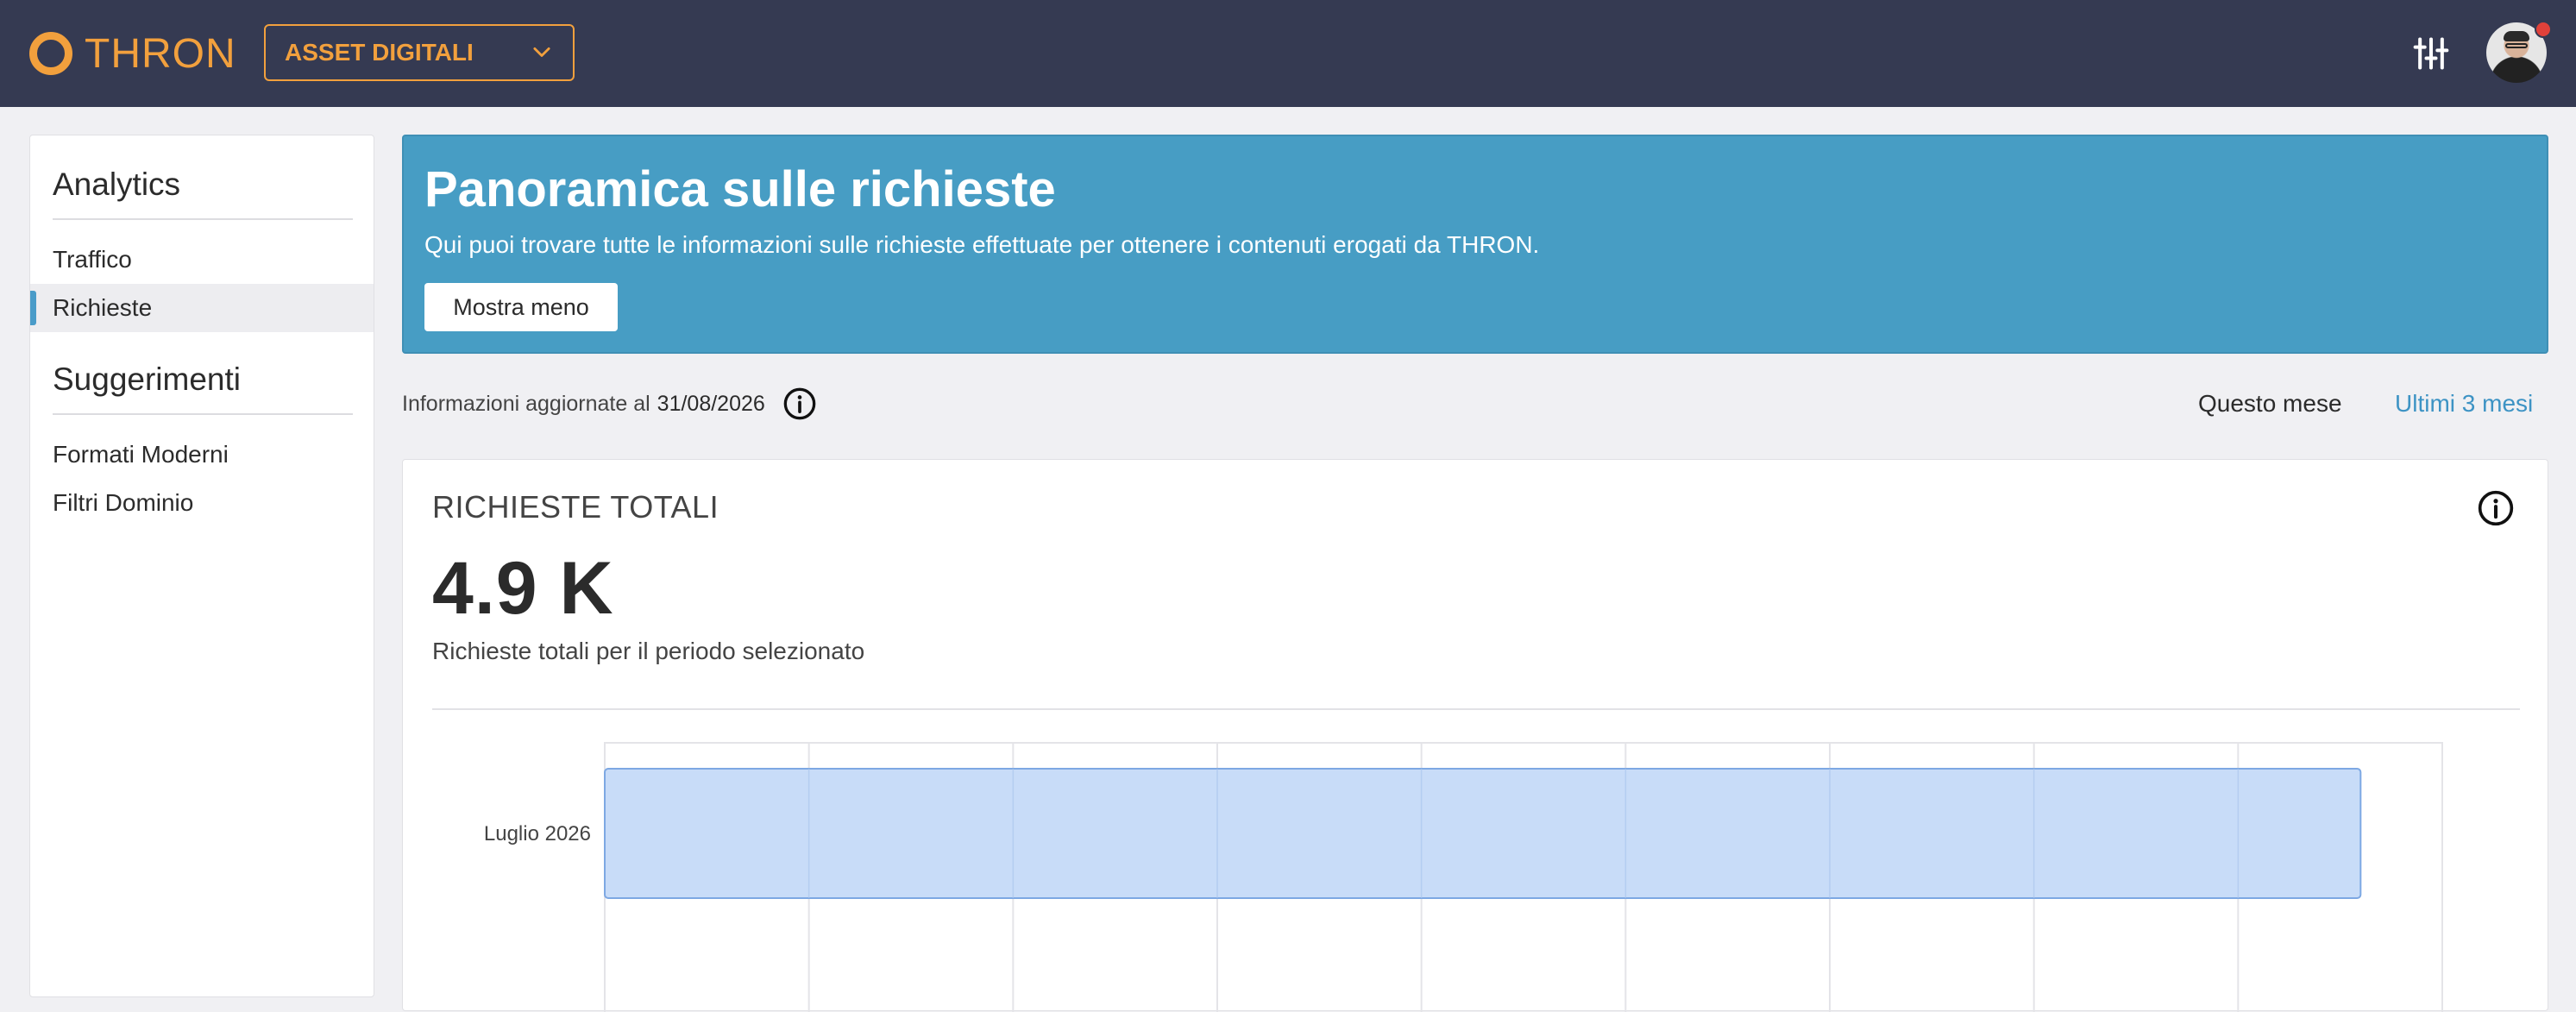  I want to click on sidebar-item-formati-moderni: Formati Moderni, so click(202, 455).